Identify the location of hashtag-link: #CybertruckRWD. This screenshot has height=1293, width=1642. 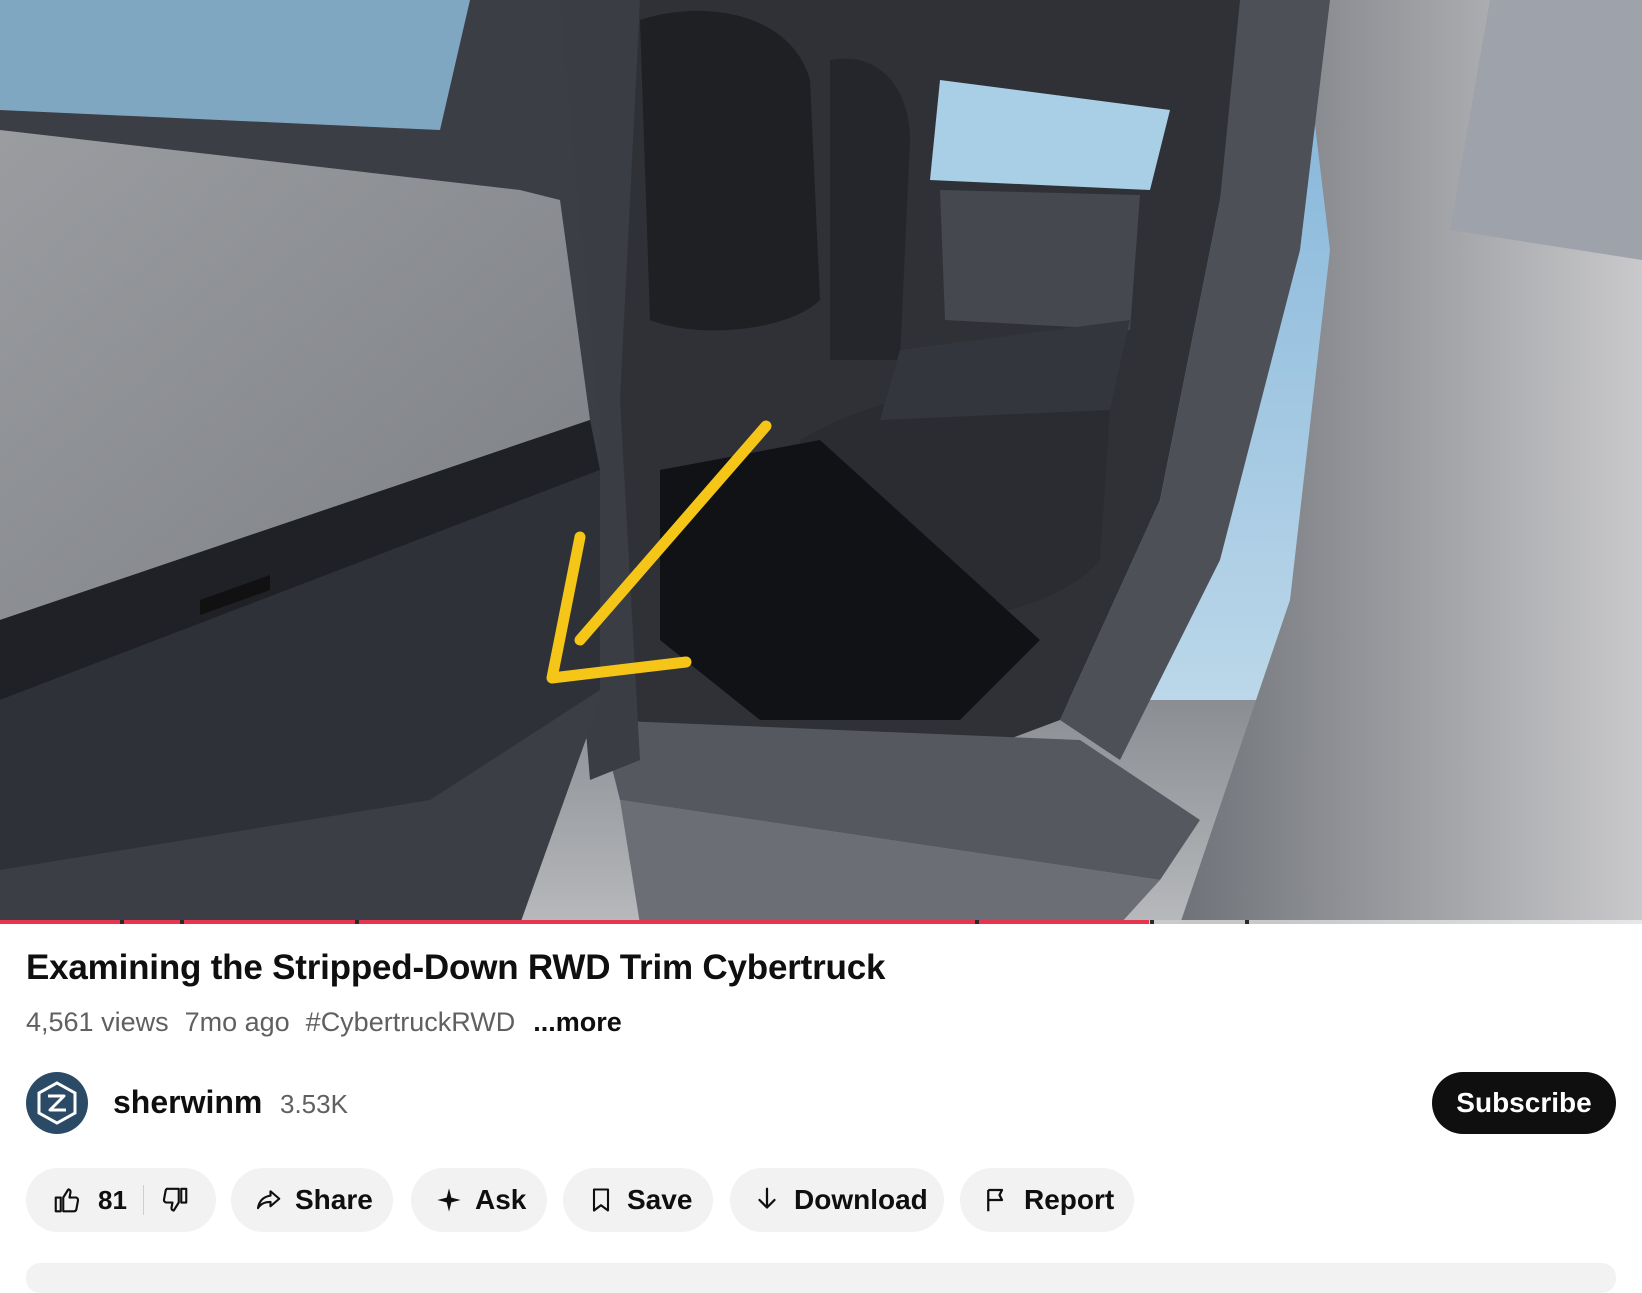
(411, 1022).